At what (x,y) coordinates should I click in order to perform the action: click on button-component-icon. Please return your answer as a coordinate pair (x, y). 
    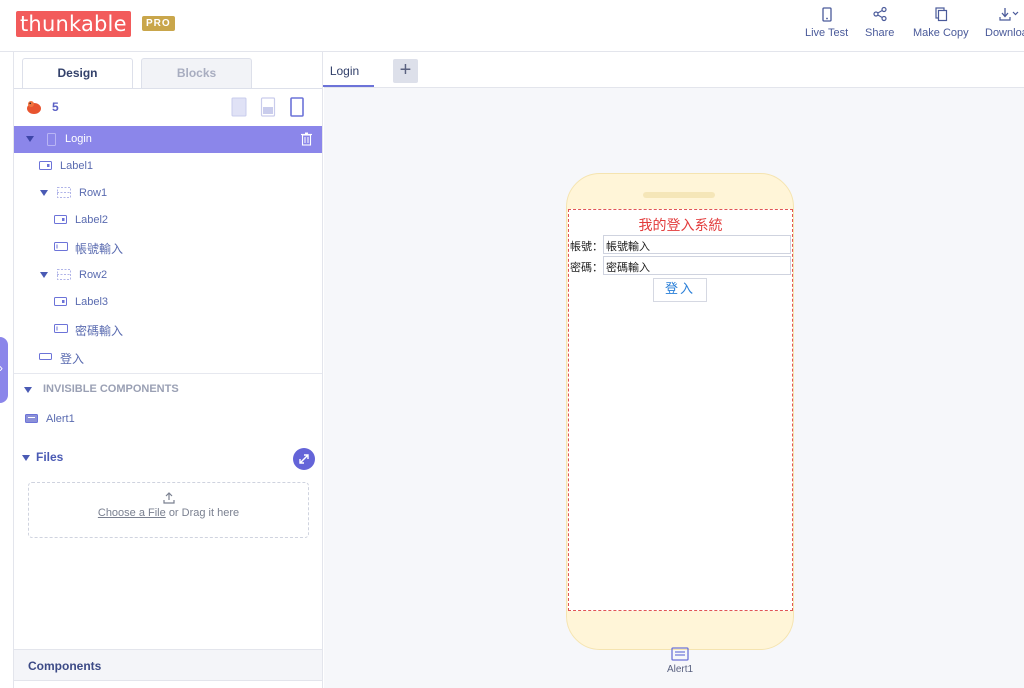
    Looking at the image, I should click on (45, 356).